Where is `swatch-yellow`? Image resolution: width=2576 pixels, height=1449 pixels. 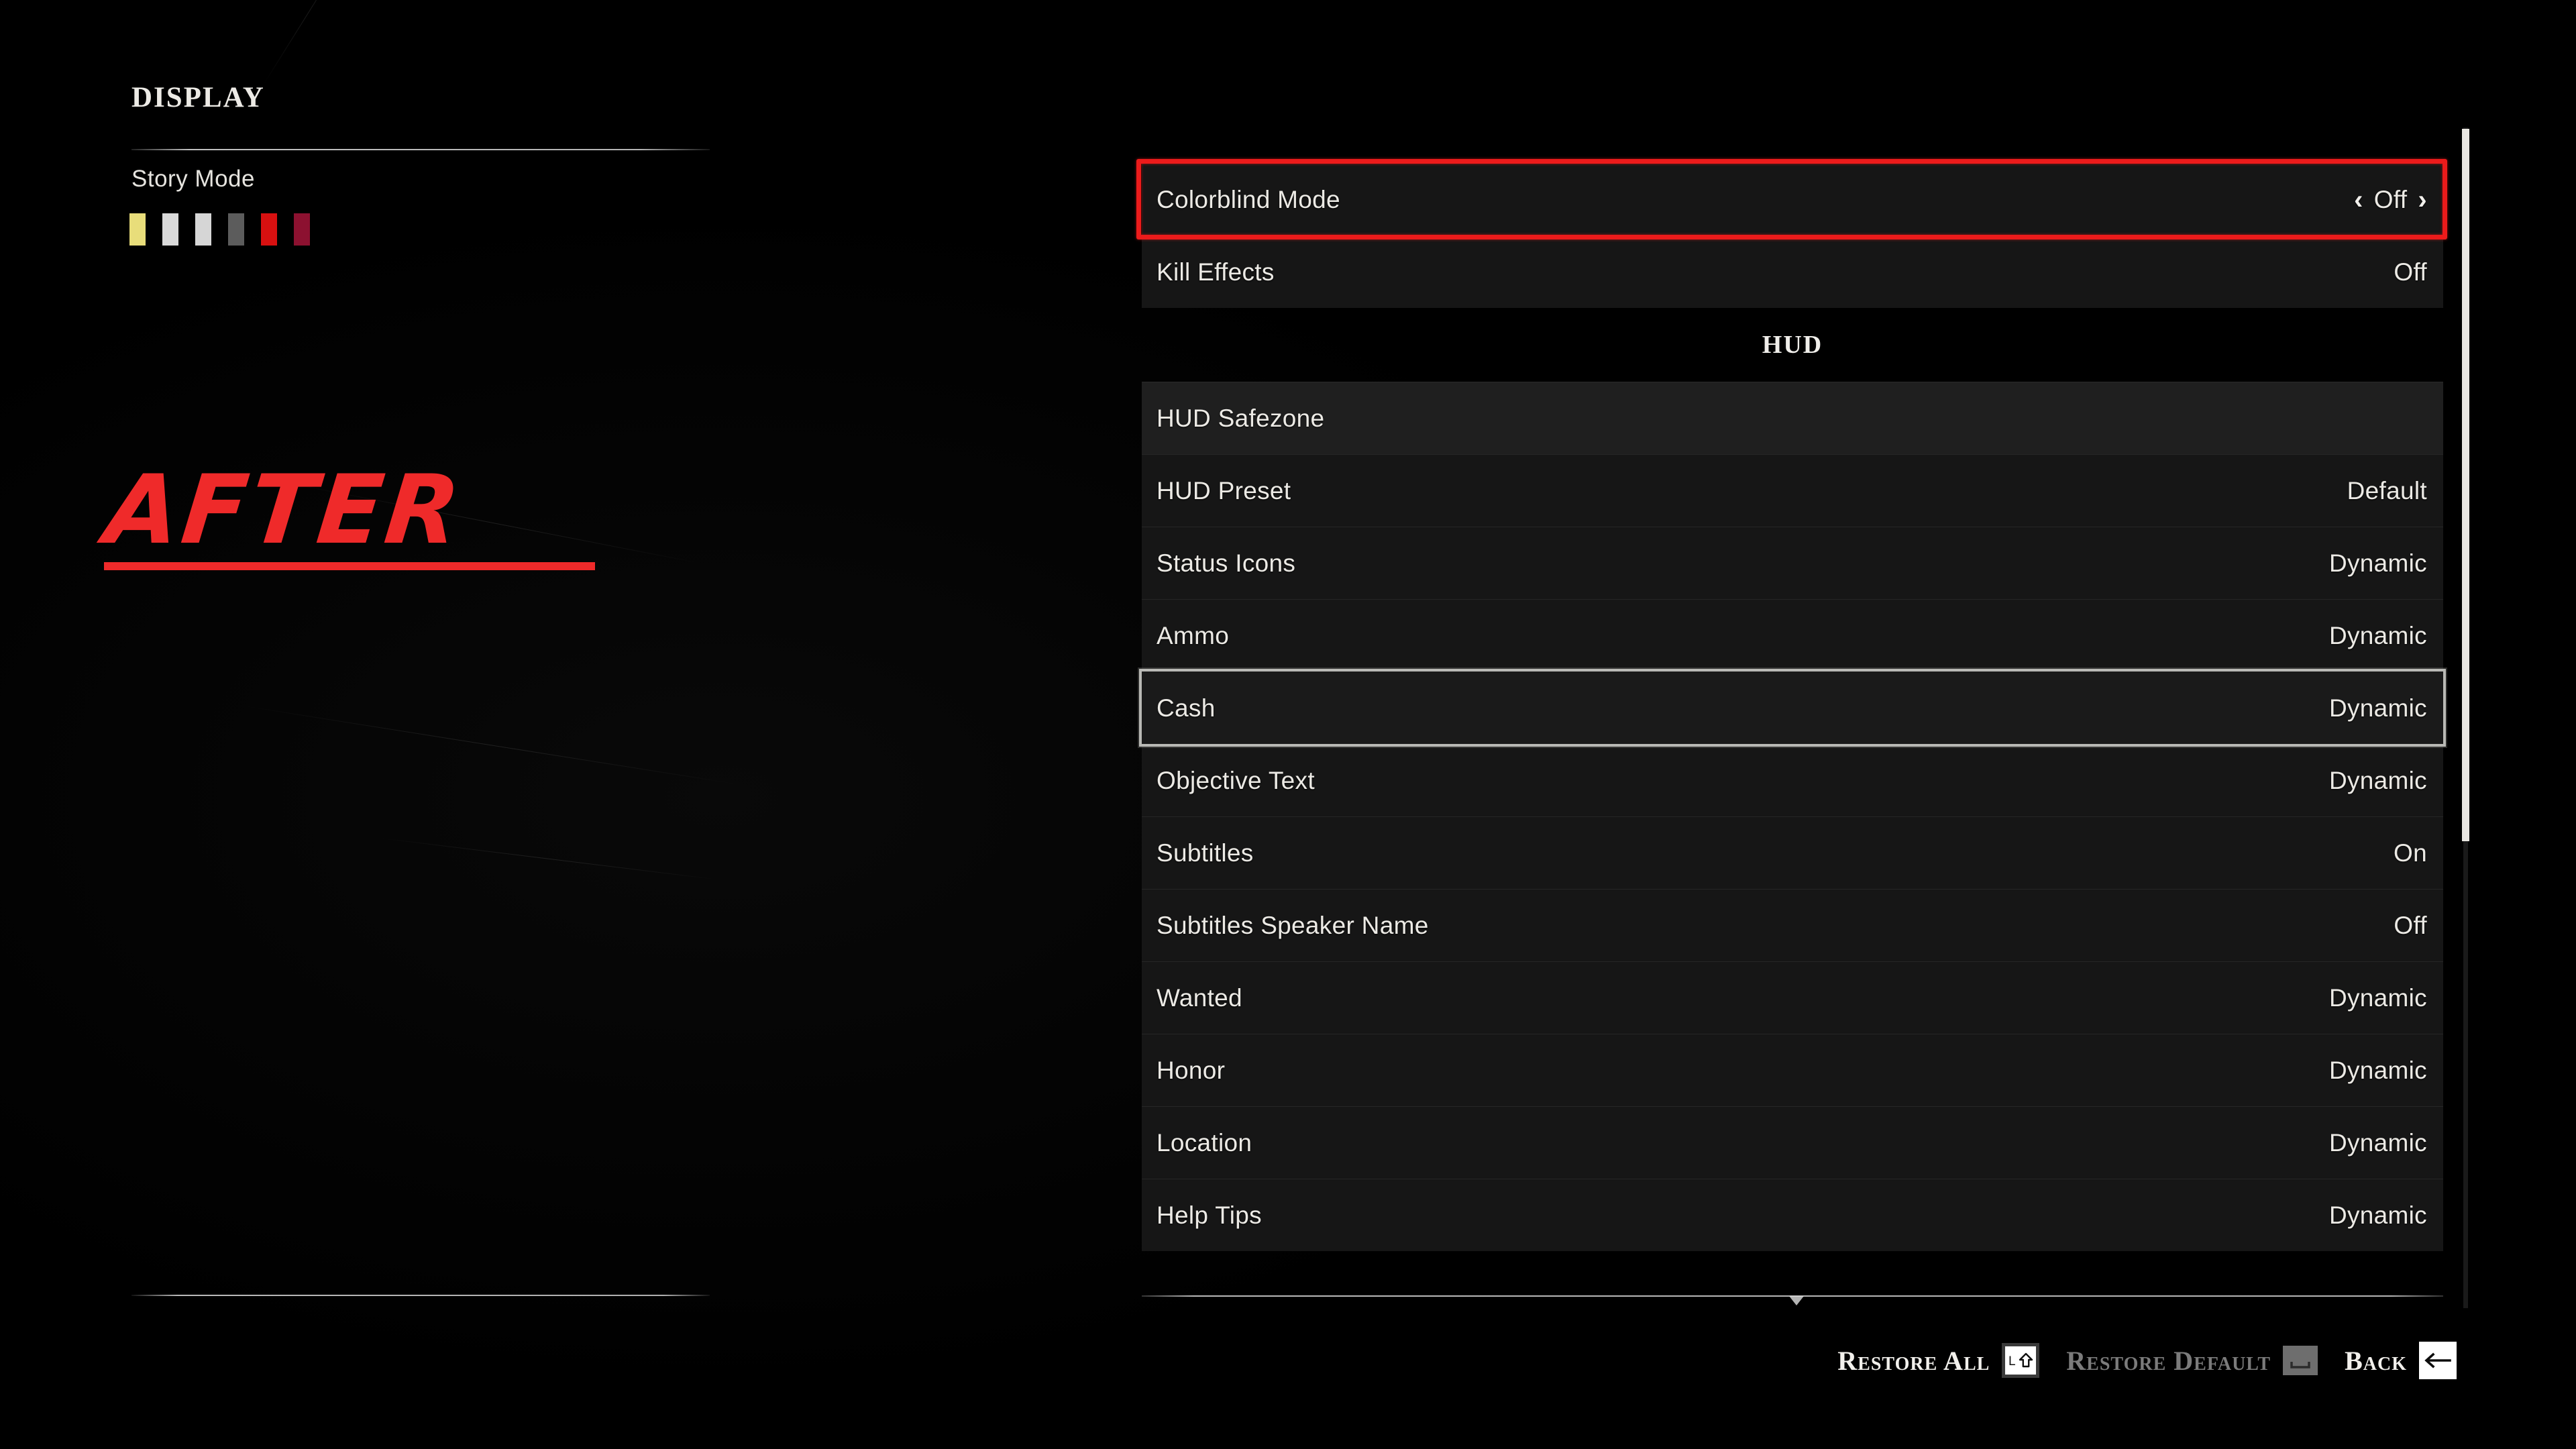 swatch-yellow is located at coordinates (137, 229).